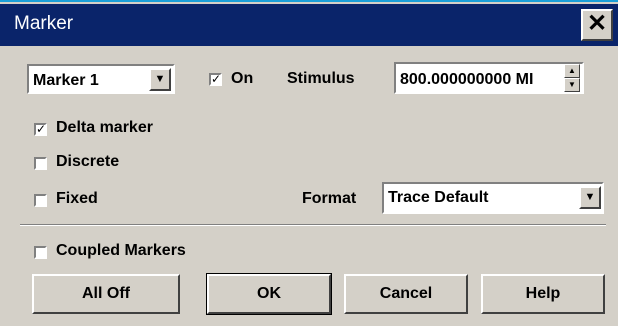 Image resolution: width=618 pixels, height=326 pixels. What do you see at coordinates (121, 250) in the screenshot?
I see `coupled-markers-label: Coupled Markers` at bounding box center [121, 250].